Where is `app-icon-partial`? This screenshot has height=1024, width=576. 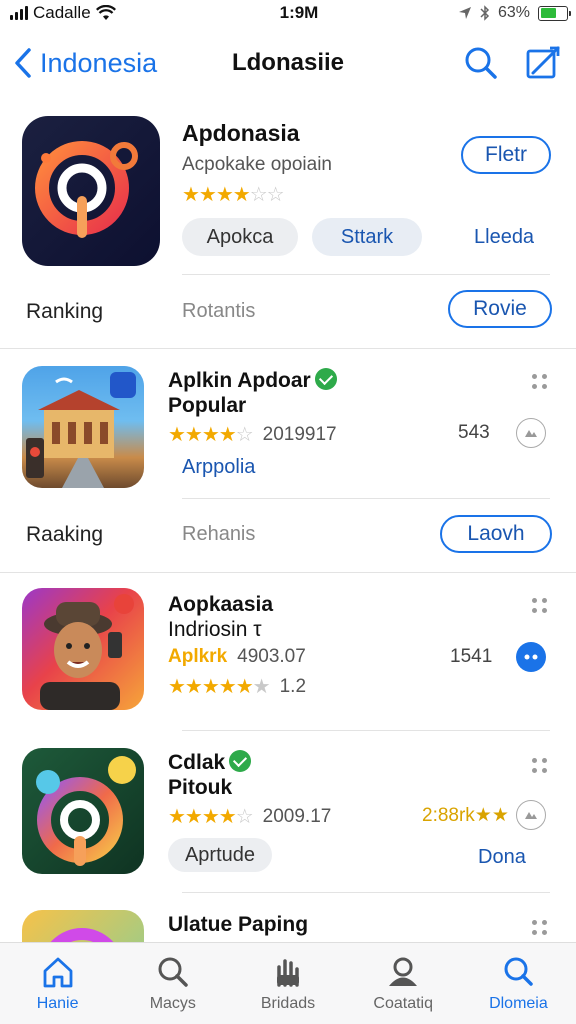
app-icon-partial is located at coordinates (83, 926).